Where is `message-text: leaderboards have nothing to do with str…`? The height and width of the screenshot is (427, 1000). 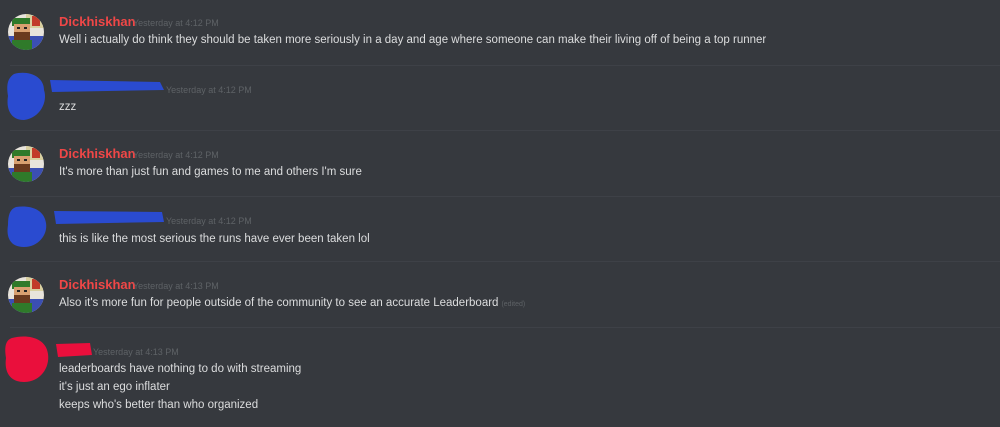 message-text: leaderboards have nothing to do with str… is located at coordinates (180, 369).